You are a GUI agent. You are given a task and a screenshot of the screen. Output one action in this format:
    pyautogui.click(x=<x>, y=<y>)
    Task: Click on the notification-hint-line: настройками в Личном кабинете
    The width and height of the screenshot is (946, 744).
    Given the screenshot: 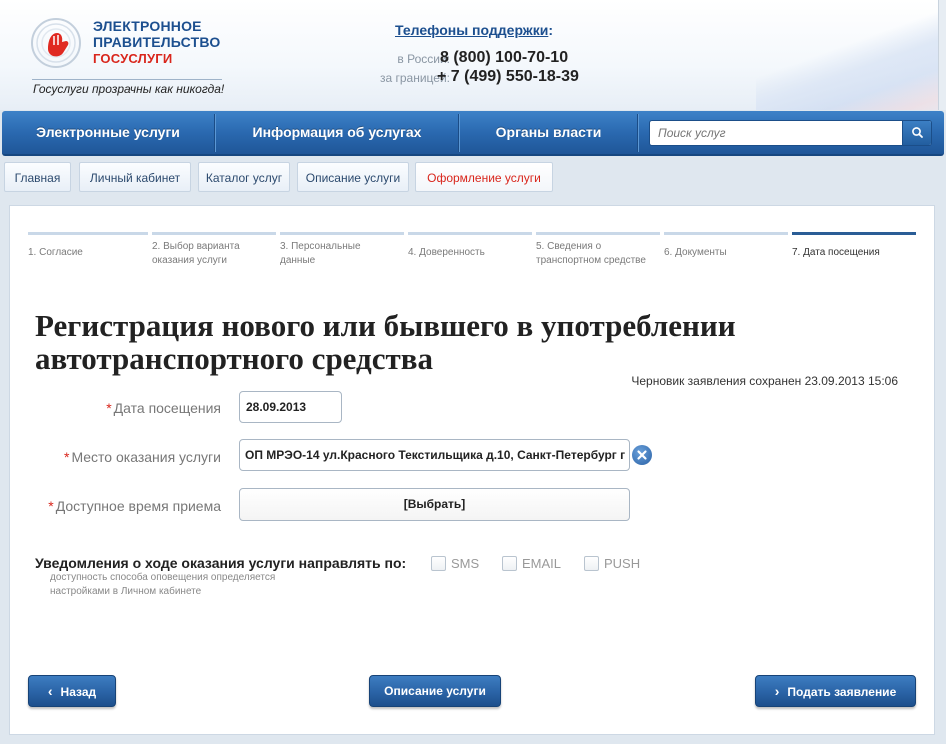 What is the action you would take?
    pyautogui.click(x=126, y=591)
    